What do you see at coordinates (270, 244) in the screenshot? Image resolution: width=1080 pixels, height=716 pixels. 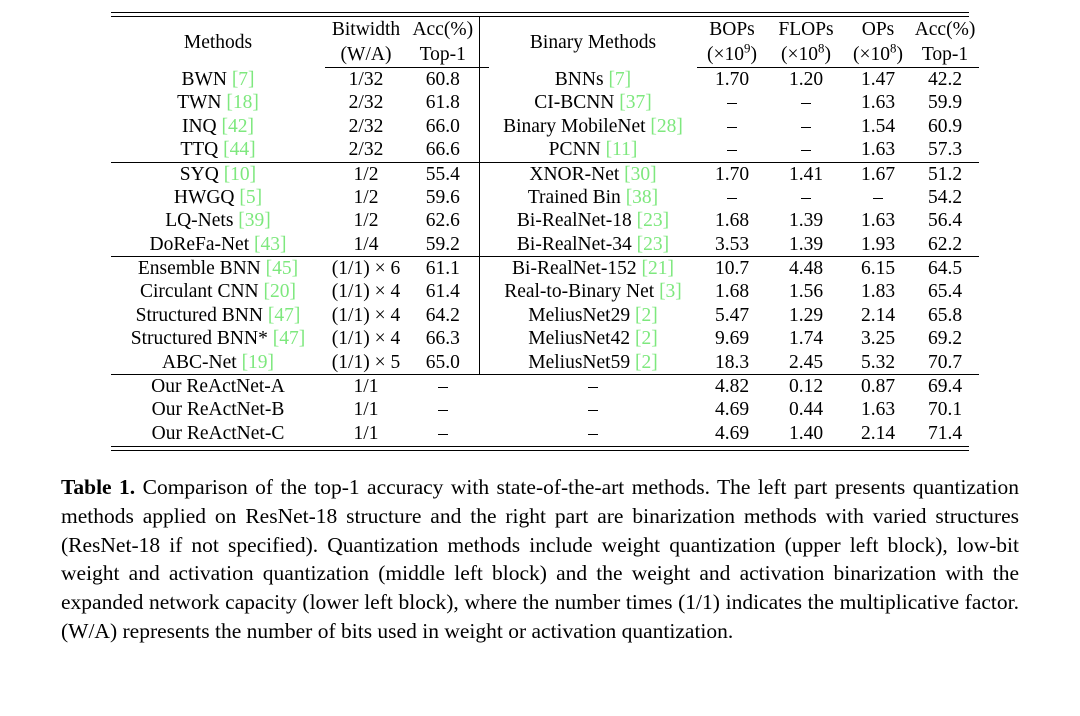 I see `citation-ref: [43]` at bounding box center [270, 244].